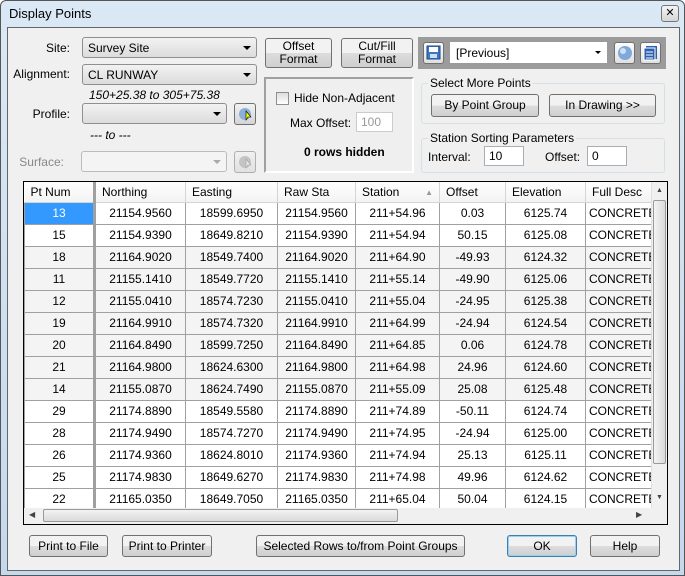 This screenshot has height=576, width=685. I want to click on cell-easting: 18574.7270, so click(231, 433).